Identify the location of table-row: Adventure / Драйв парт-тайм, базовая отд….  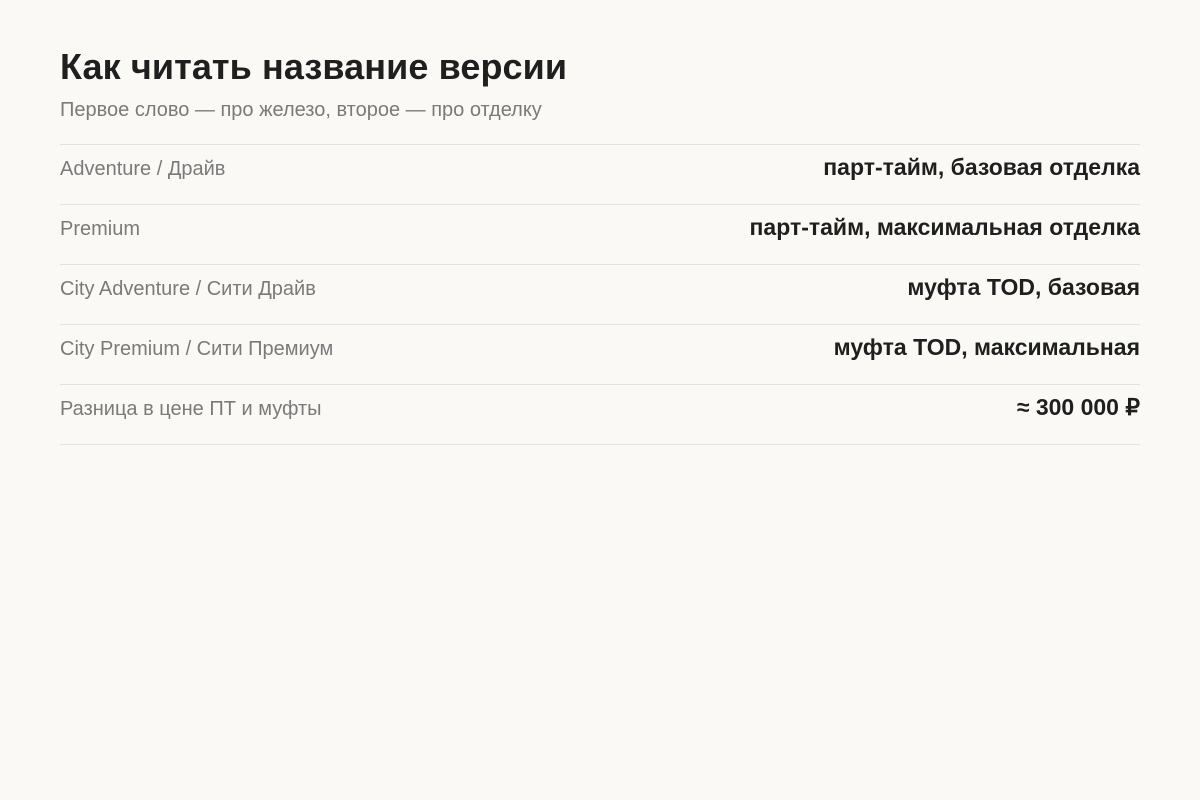
(600, 175).